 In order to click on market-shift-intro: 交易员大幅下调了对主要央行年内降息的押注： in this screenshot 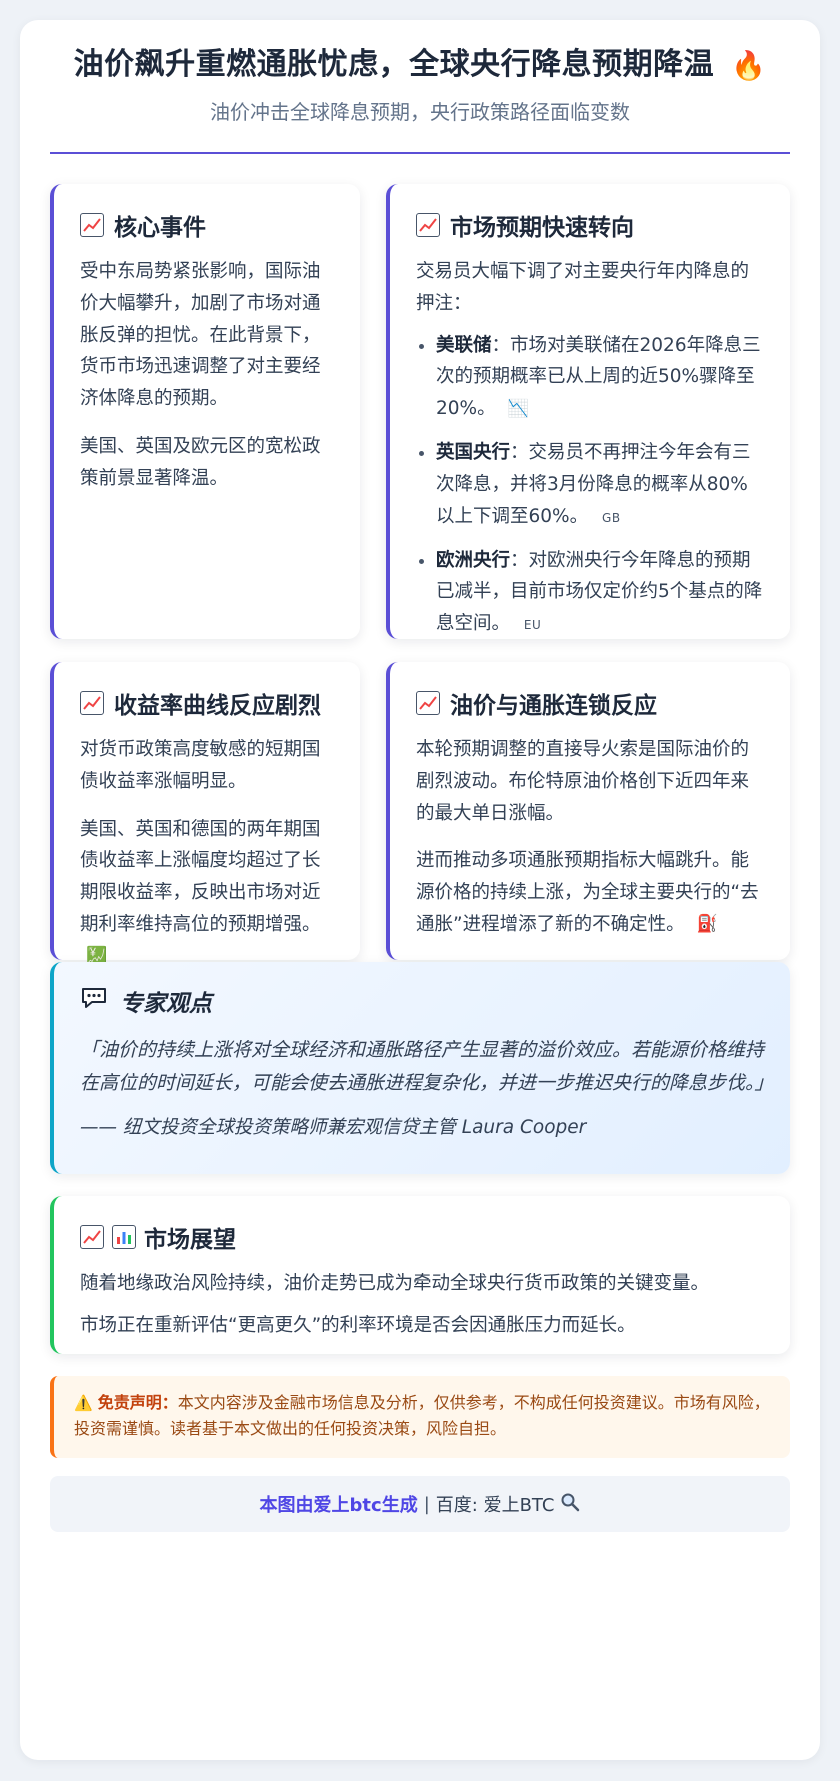, I will do `click(583, 287)`.